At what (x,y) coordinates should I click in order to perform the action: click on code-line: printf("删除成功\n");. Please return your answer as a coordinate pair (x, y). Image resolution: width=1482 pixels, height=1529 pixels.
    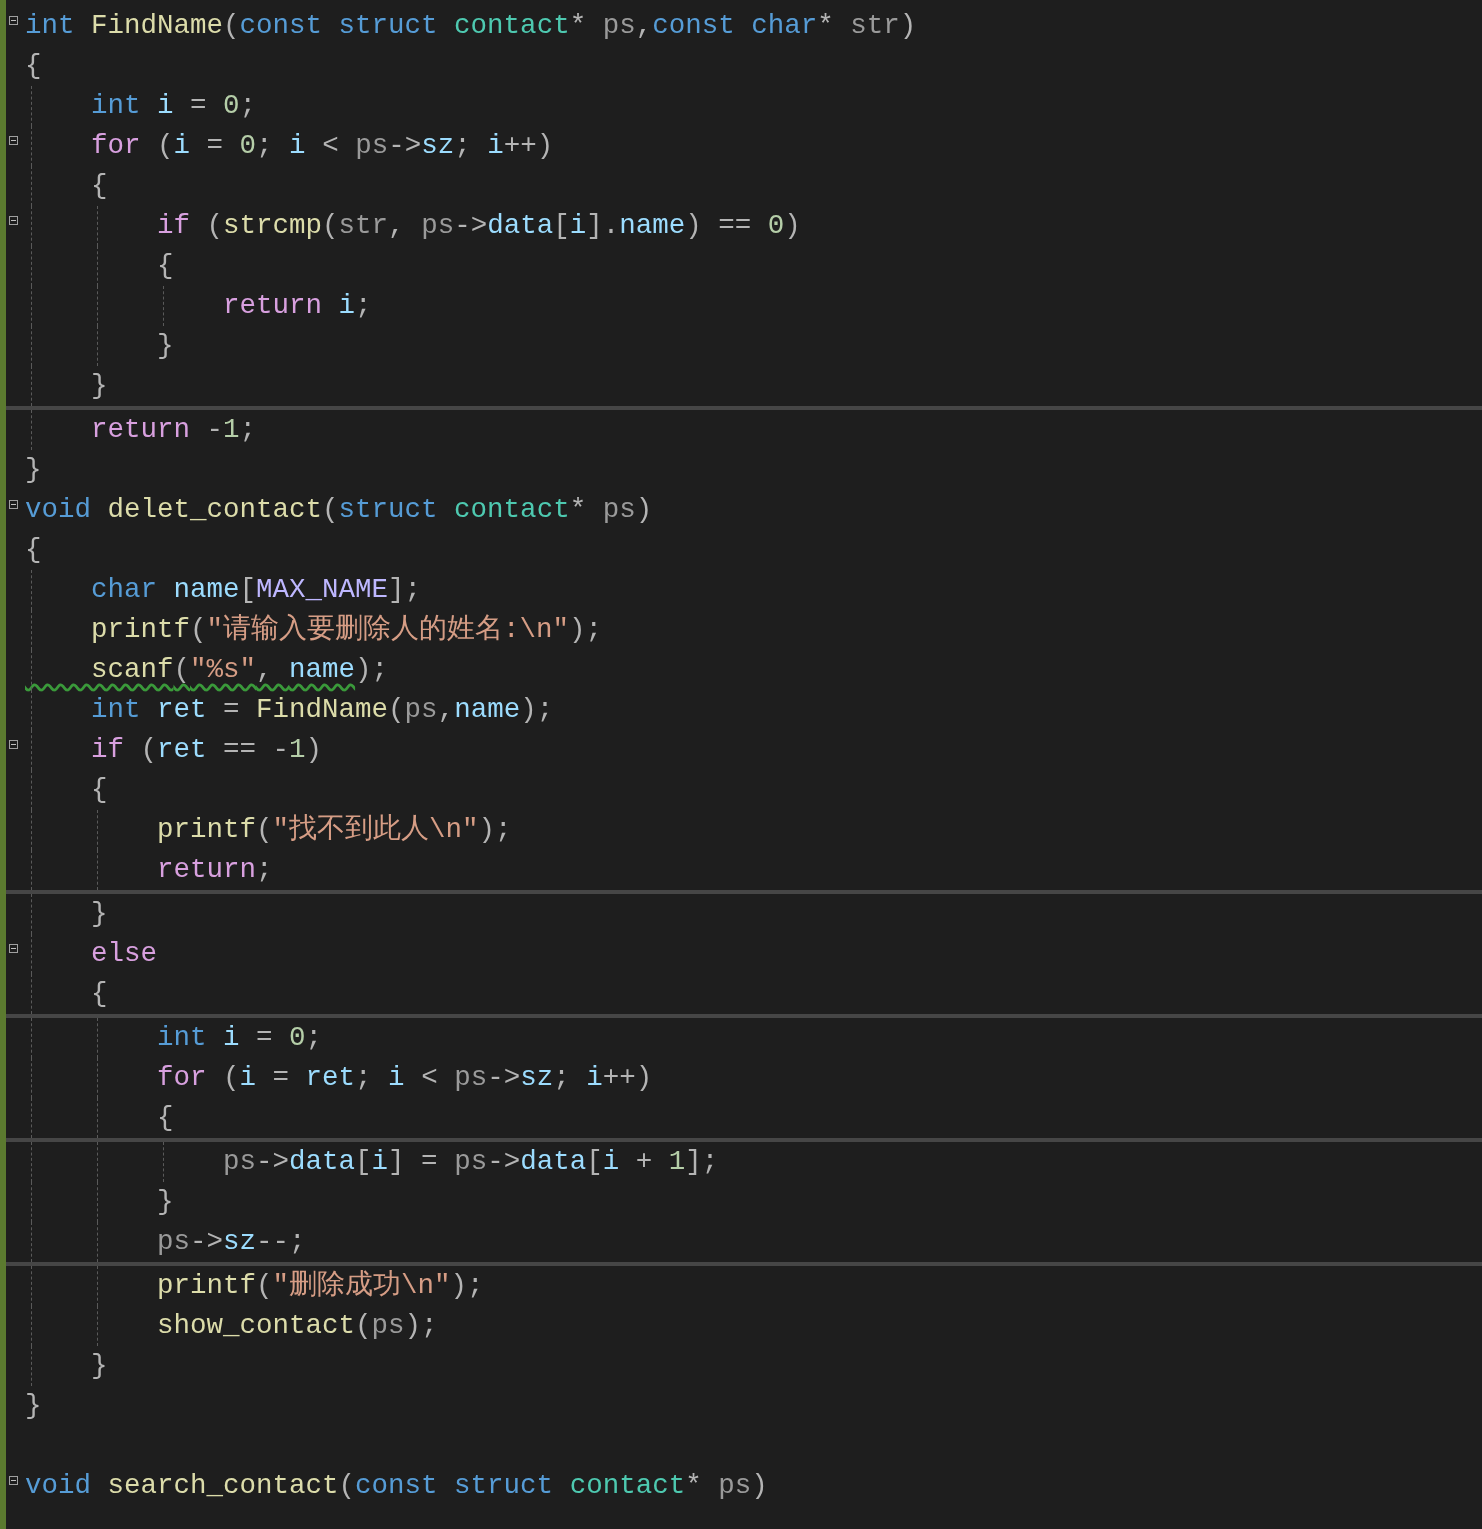
    Looking at the image, I should click on (320, 1285).